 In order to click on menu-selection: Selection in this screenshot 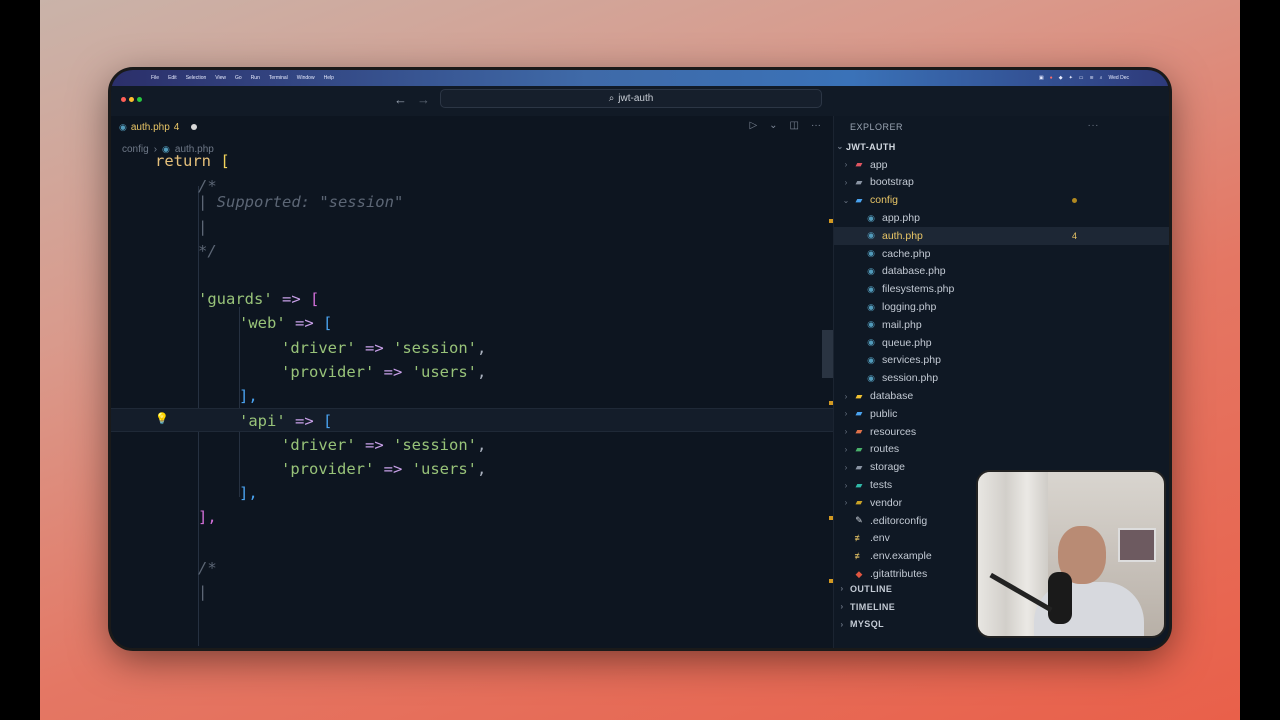, I will do `click(196, 78)`.